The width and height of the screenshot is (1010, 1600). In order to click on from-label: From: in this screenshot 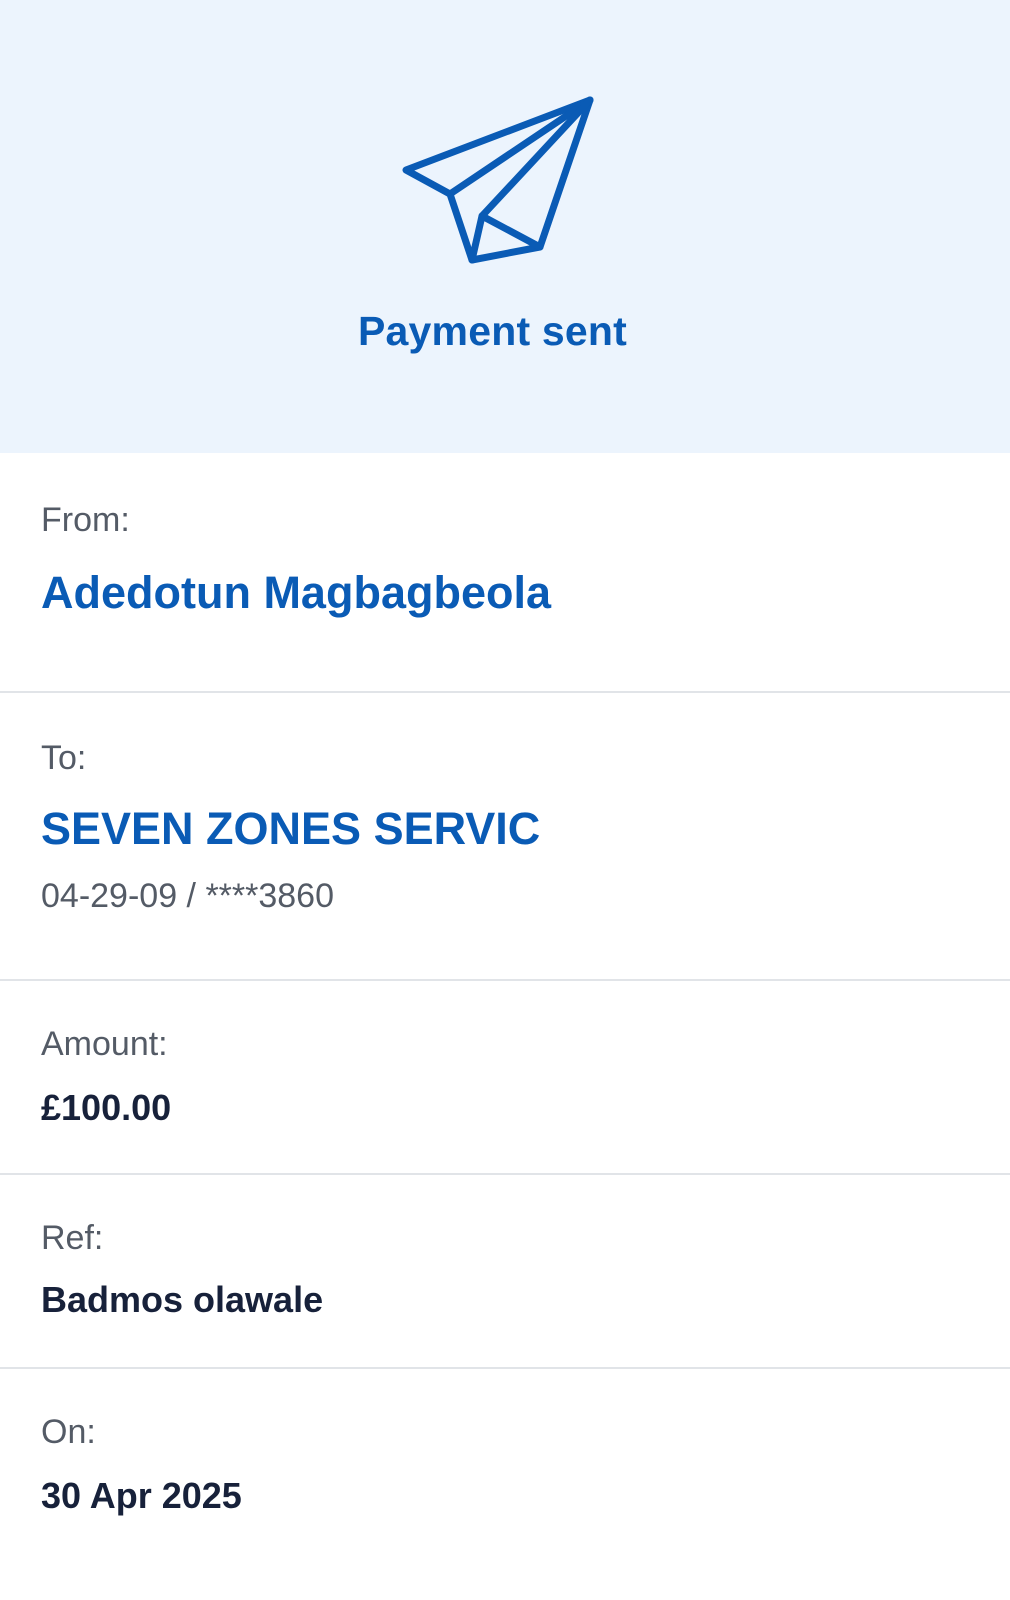, I will do `click(85, 520)`.